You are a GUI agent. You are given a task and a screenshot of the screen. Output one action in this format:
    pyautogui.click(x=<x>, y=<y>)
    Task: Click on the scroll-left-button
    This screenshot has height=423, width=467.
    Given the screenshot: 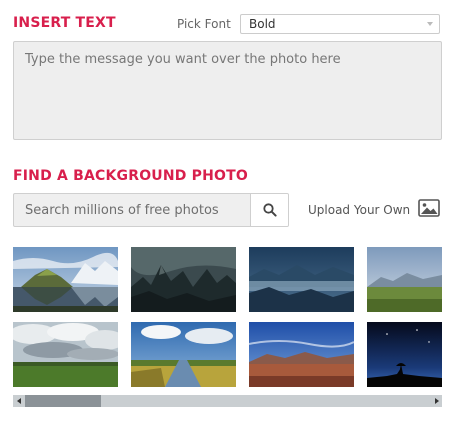 What is the action you would take?
    pyautogui.click(x=19, y=401)
    